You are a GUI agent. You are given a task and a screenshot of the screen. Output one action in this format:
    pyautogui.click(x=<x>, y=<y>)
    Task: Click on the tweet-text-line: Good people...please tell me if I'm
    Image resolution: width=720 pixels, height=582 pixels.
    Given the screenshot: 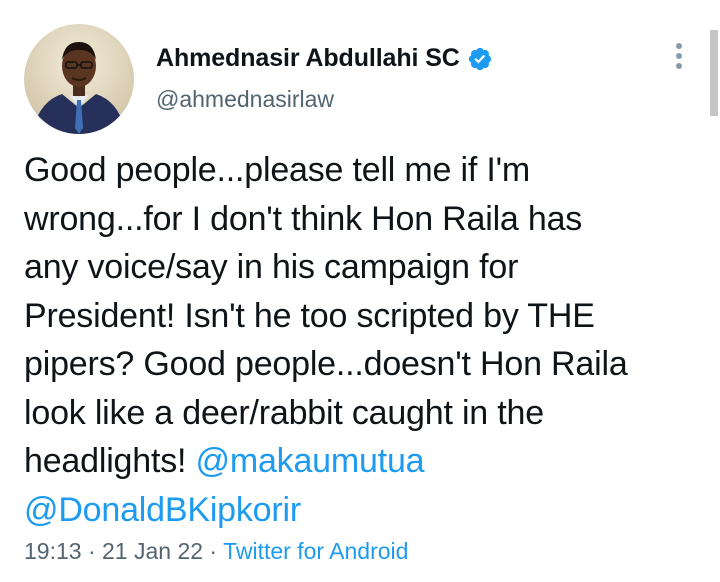 What is the action you would take?
    pyautogui.click(x=277, y=170)
    